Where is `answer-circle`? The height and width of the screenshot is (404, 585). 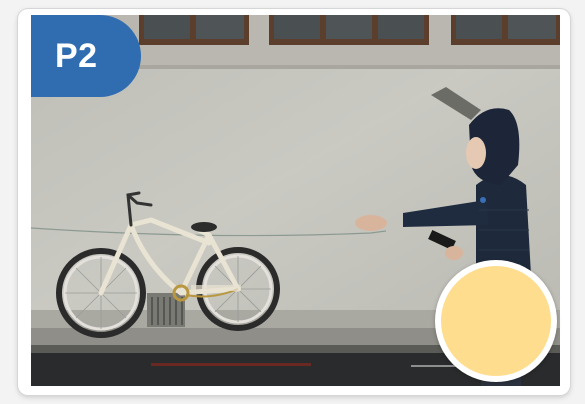
answer-circle is located at coordinates (496, 321).